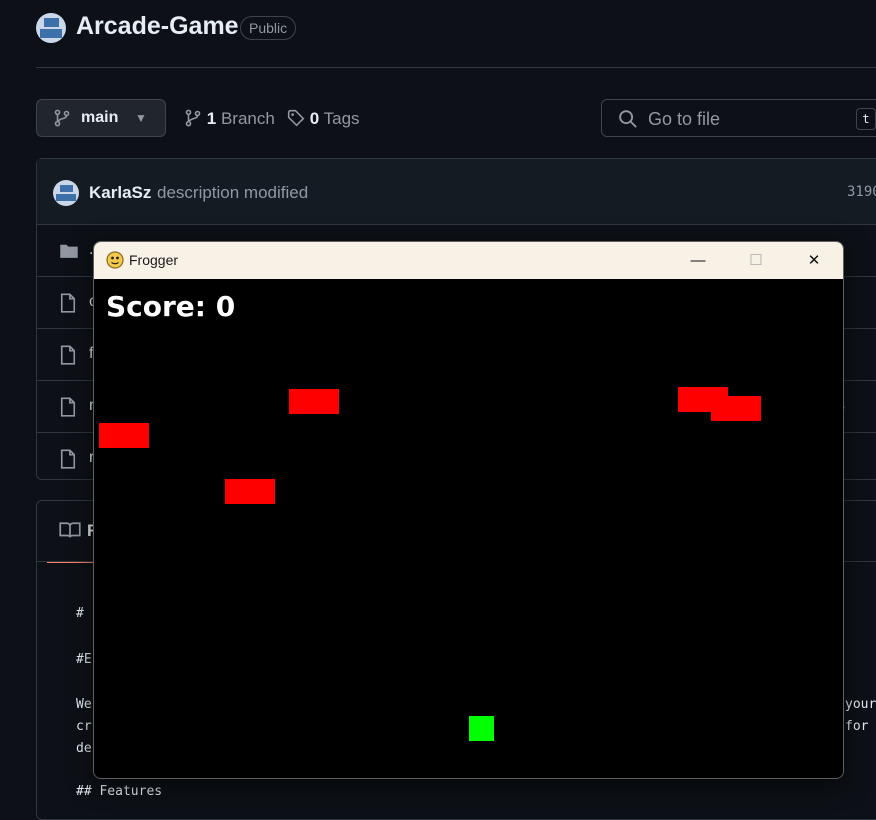 This screenshot has height=820, width=876. I want to click on window-titlebar: Frogger — ☐ ✕, so click(468, 260).